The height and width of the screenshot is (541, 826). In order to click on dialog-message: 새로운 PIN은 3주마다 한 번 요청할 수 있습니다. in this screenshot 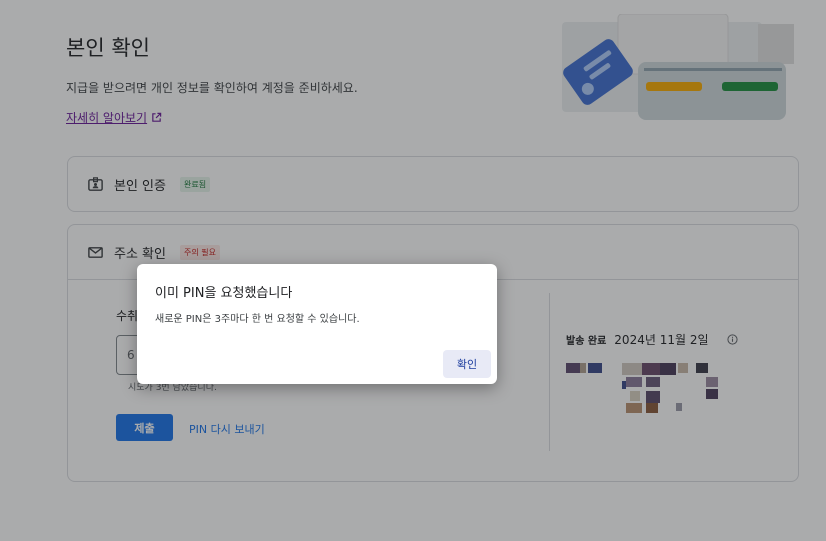, I will do `click(257, 319)`.